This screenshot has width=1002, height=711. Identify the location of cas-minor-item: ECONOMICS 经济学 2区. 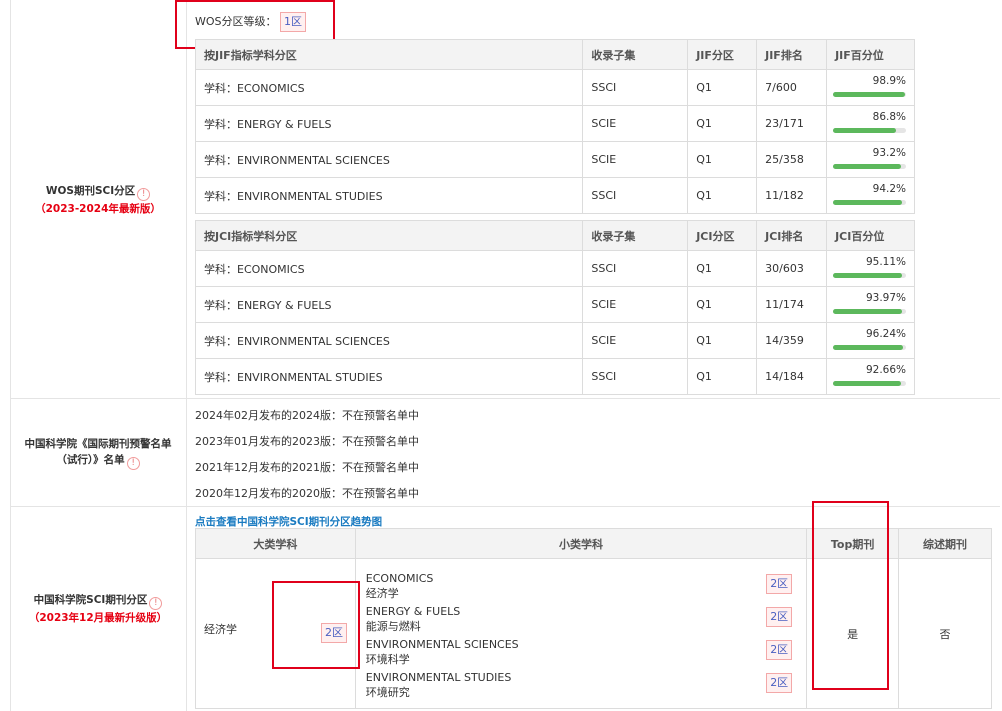
(581, 584).